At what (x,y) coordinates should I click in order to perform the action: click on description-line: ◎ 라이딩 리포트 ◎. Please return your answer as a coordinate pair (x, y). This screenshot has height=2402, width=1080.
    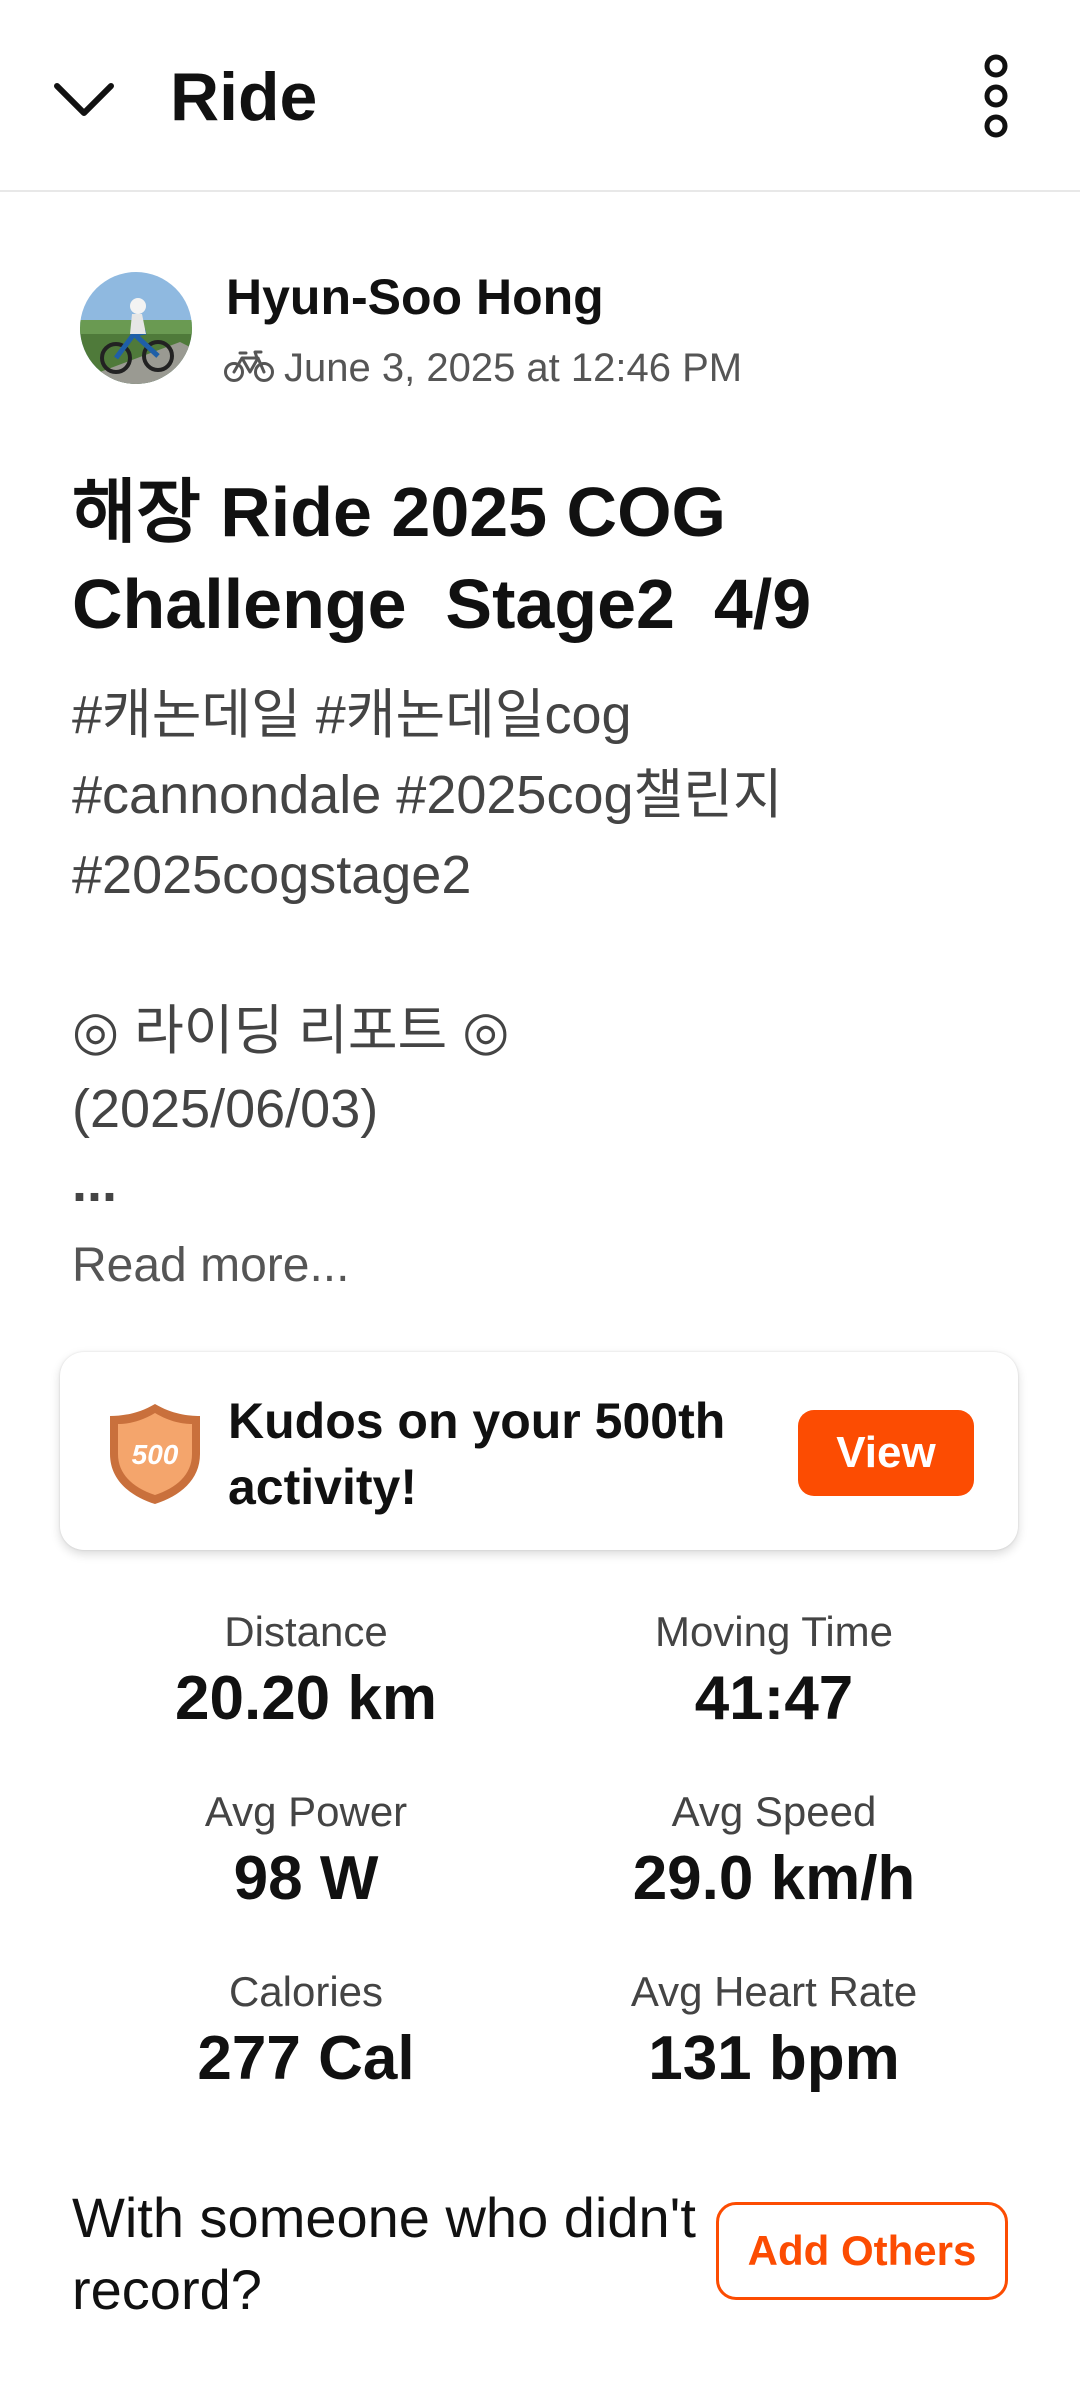
    Looking at the image, I should click on (291, 1031).